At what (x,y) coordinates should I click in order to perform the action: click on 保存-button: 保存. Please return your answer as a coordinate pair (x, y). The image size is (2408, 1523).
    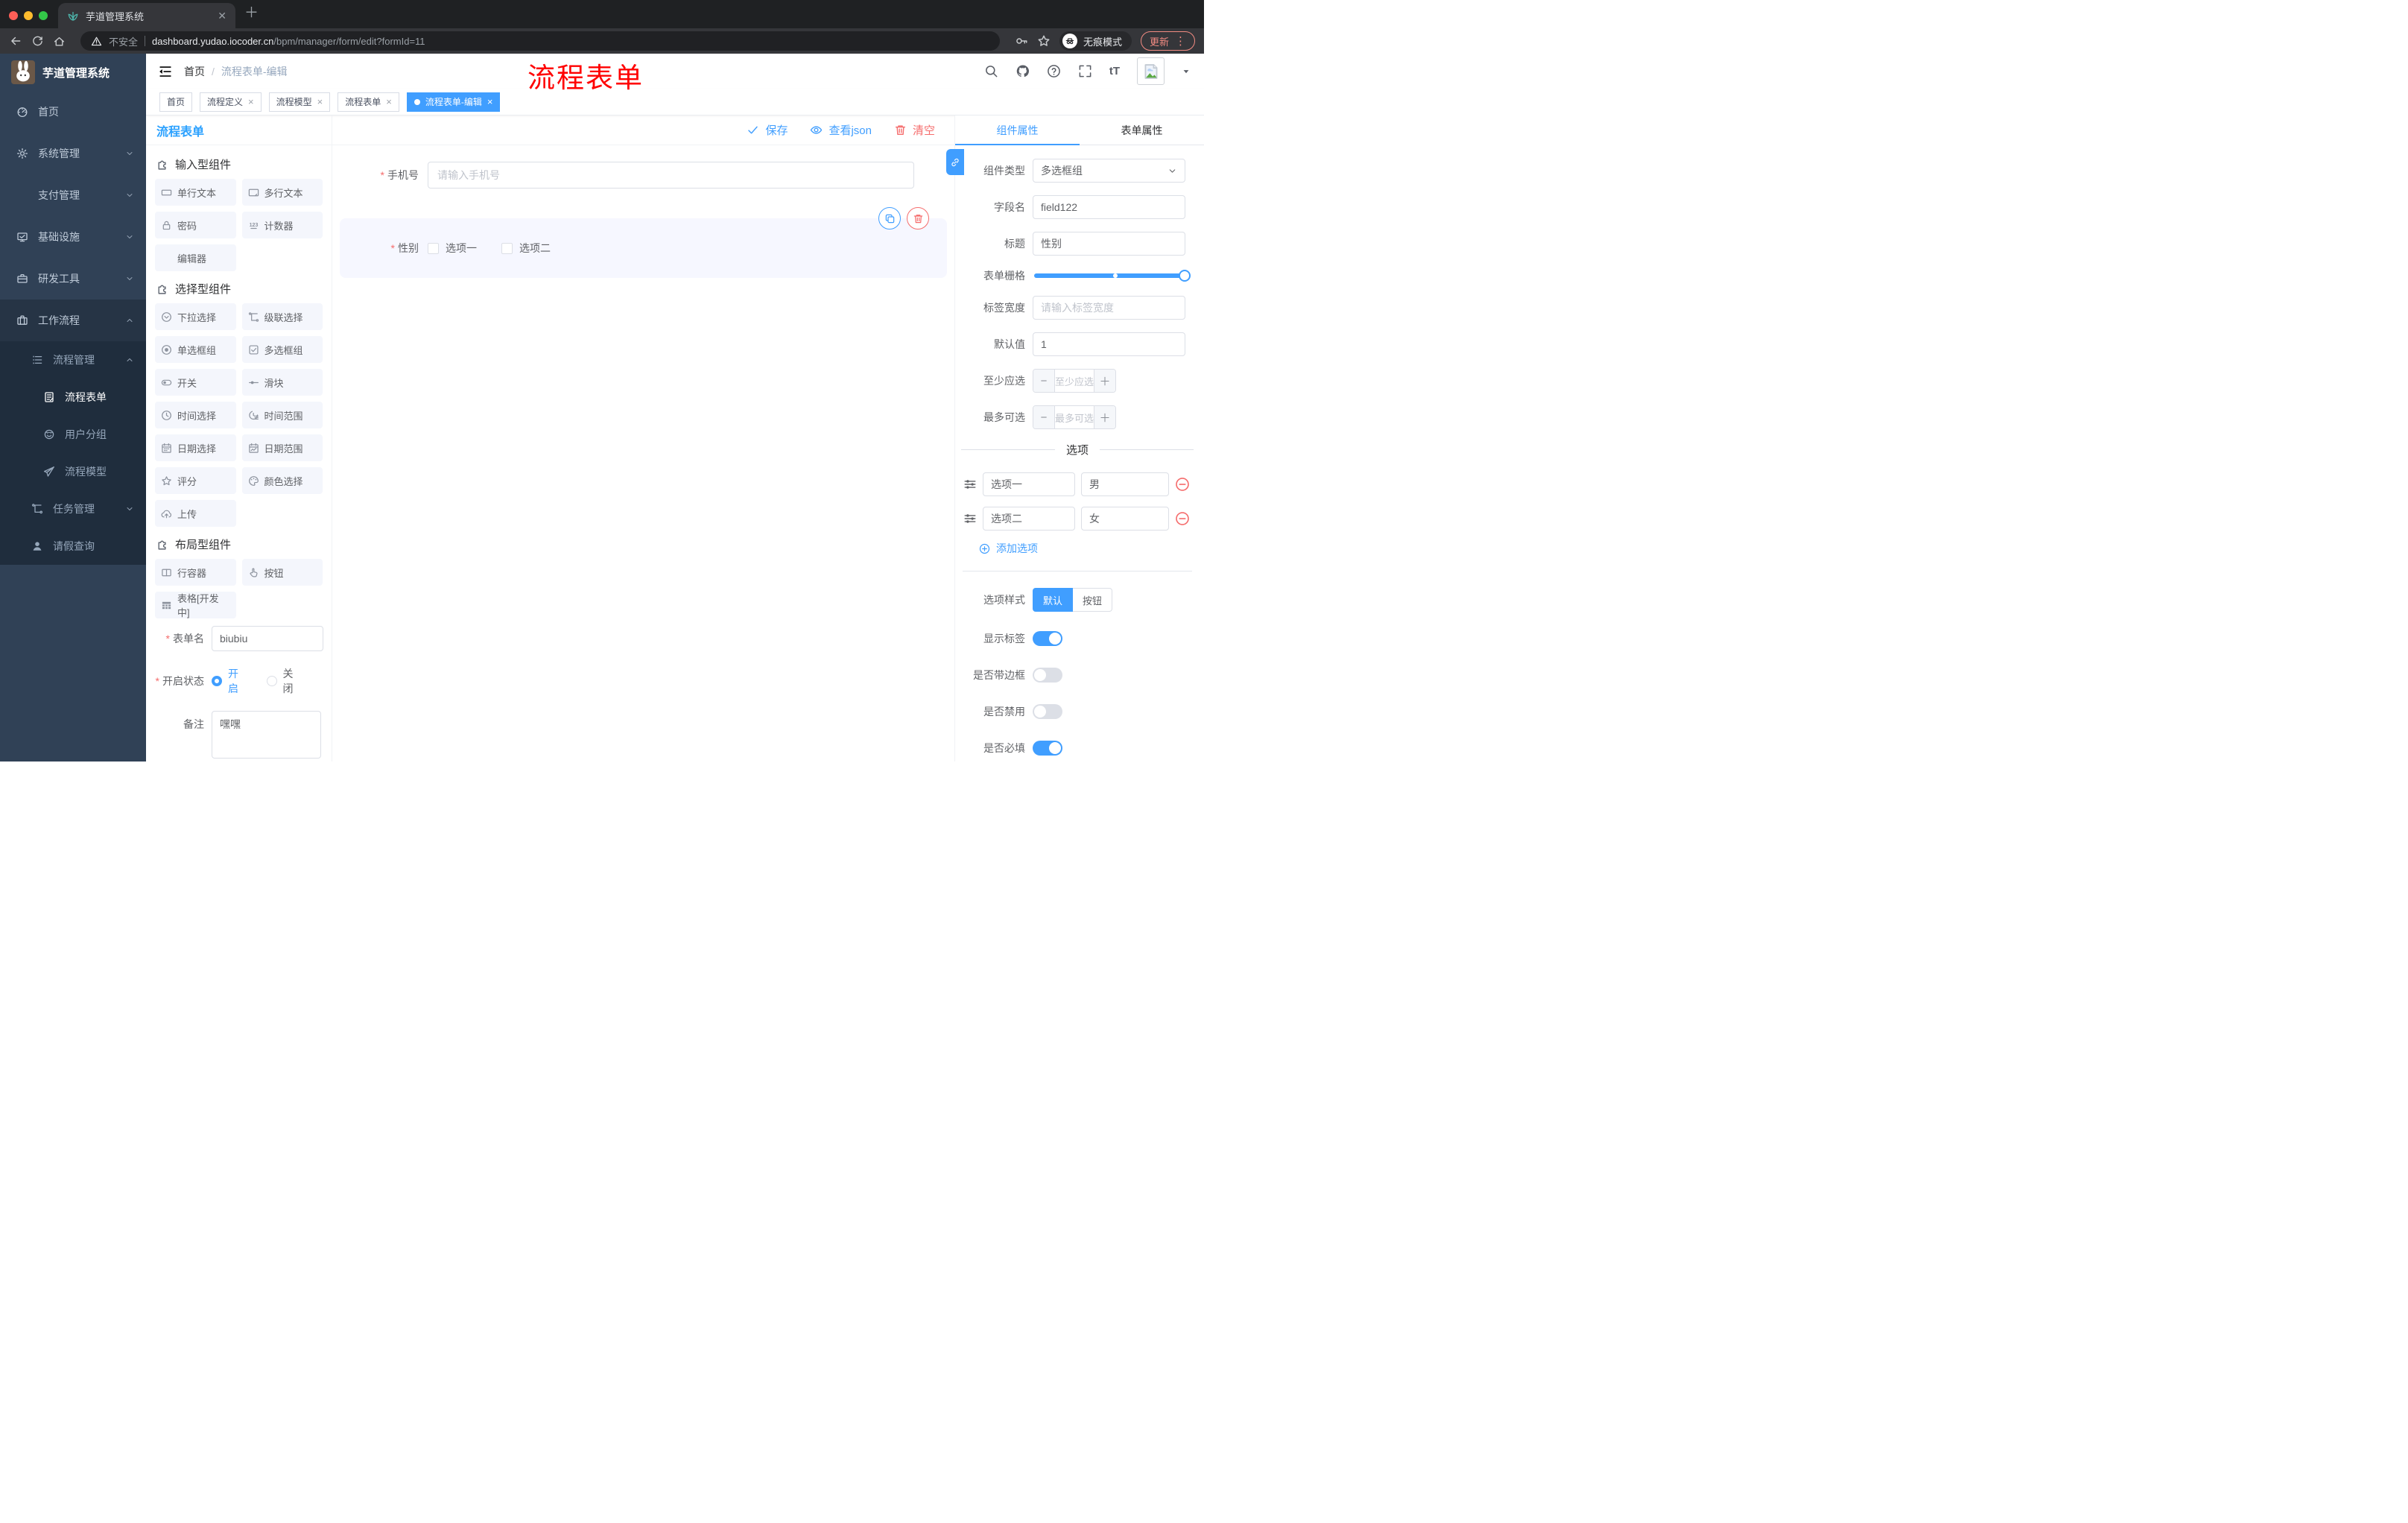
    Looking at the image, I should click on (767, 130).